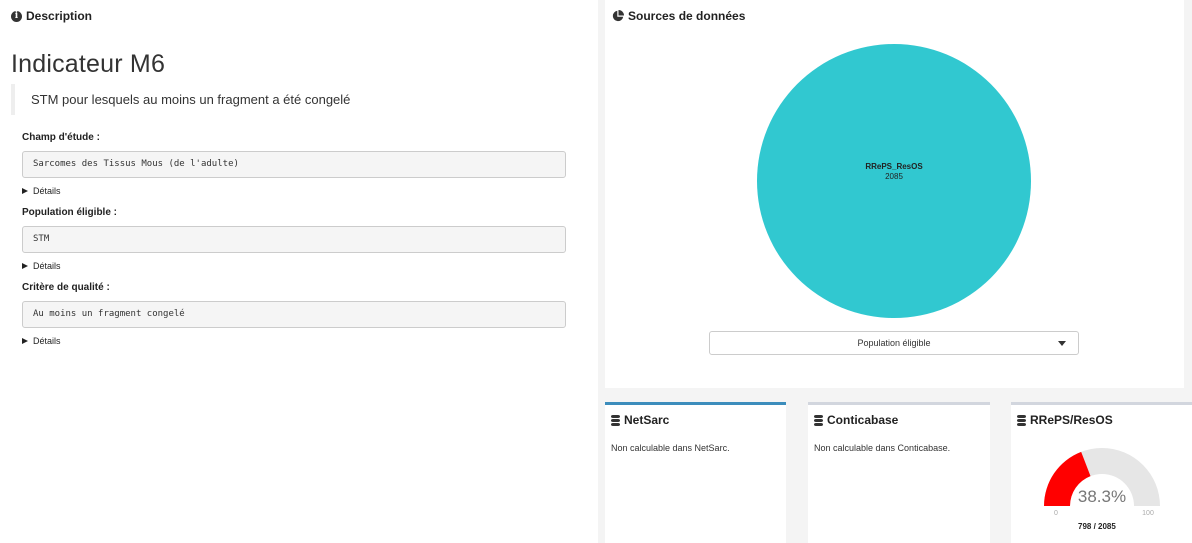 Image resolution: width=1192 pixels, height=543 pixels. Describe the element at coordinates (88, 64) in the screenshot. I see `page-title: Indicateur M6` at that location.